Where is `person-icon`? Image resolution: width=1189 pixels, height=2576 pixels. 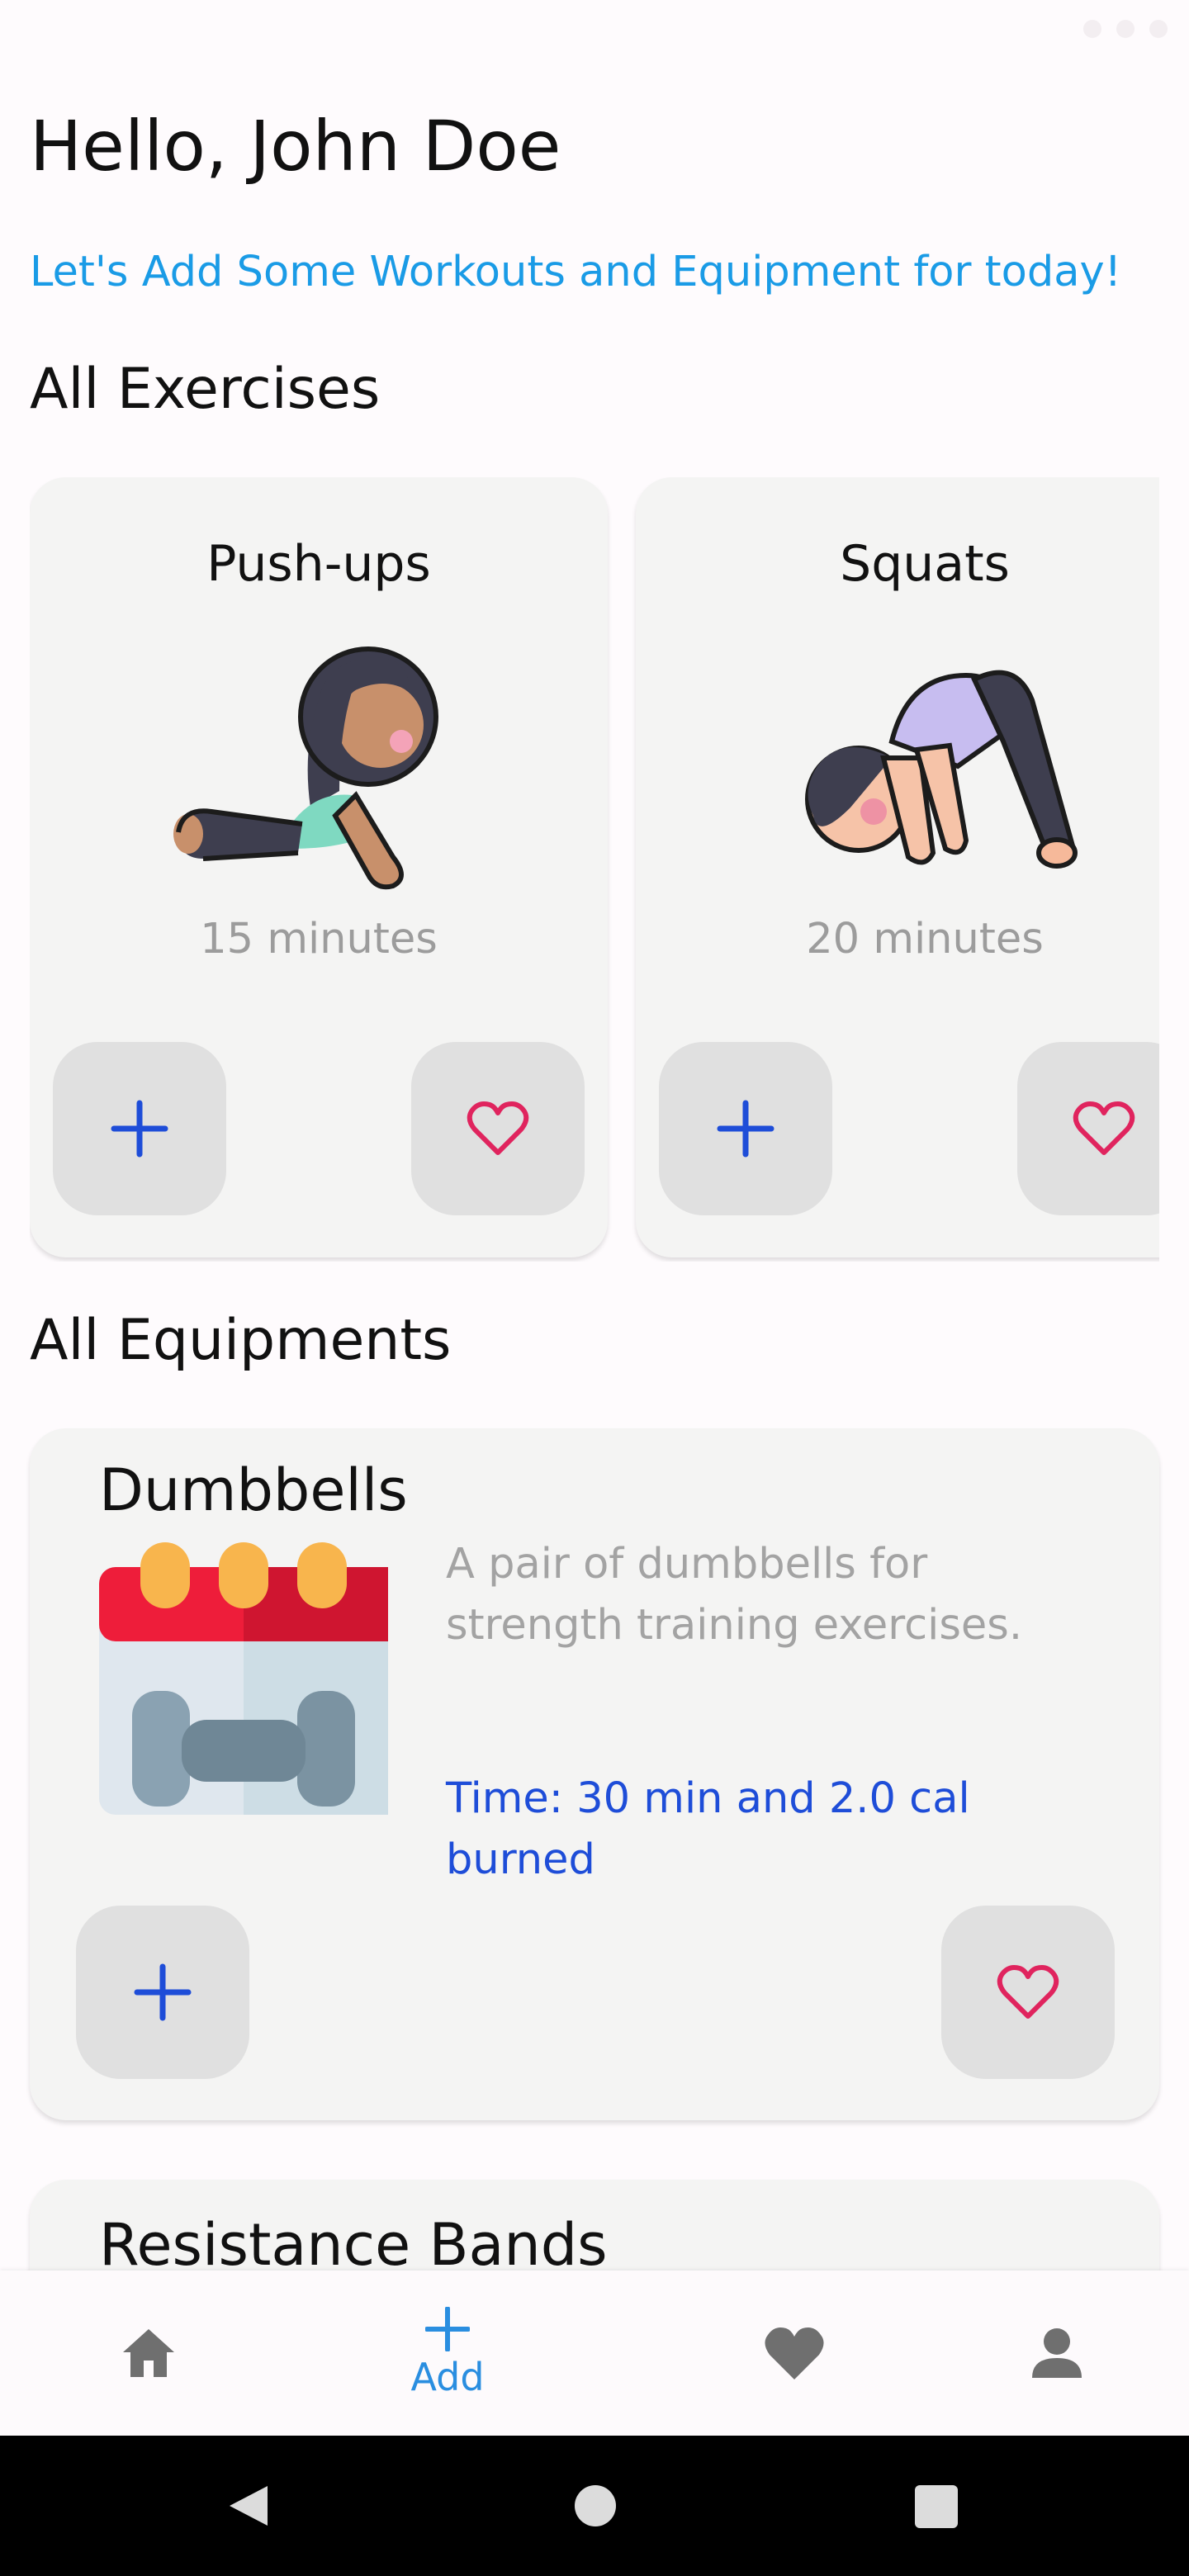 person-icon is located at coordinates (1057, 2353).